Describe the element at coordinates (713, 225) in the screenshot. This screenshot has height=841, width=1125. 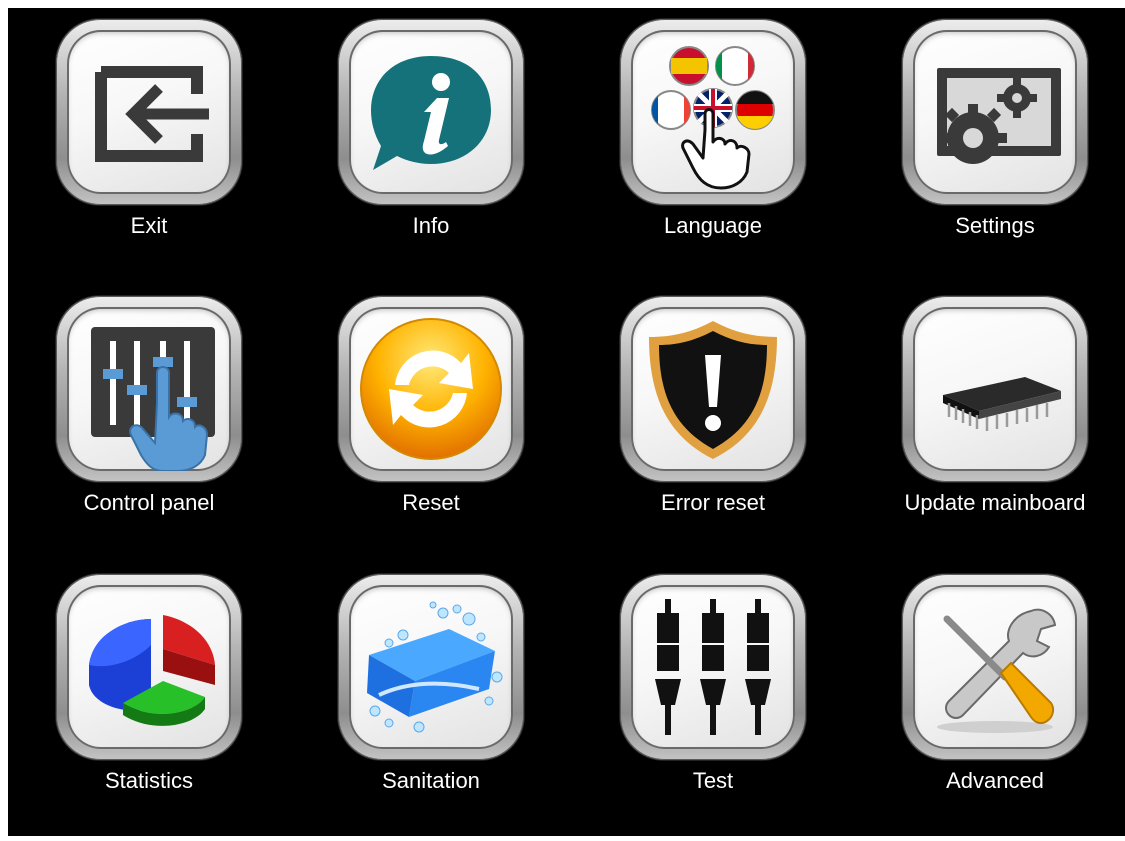
I see `language-label: Language` at that location.